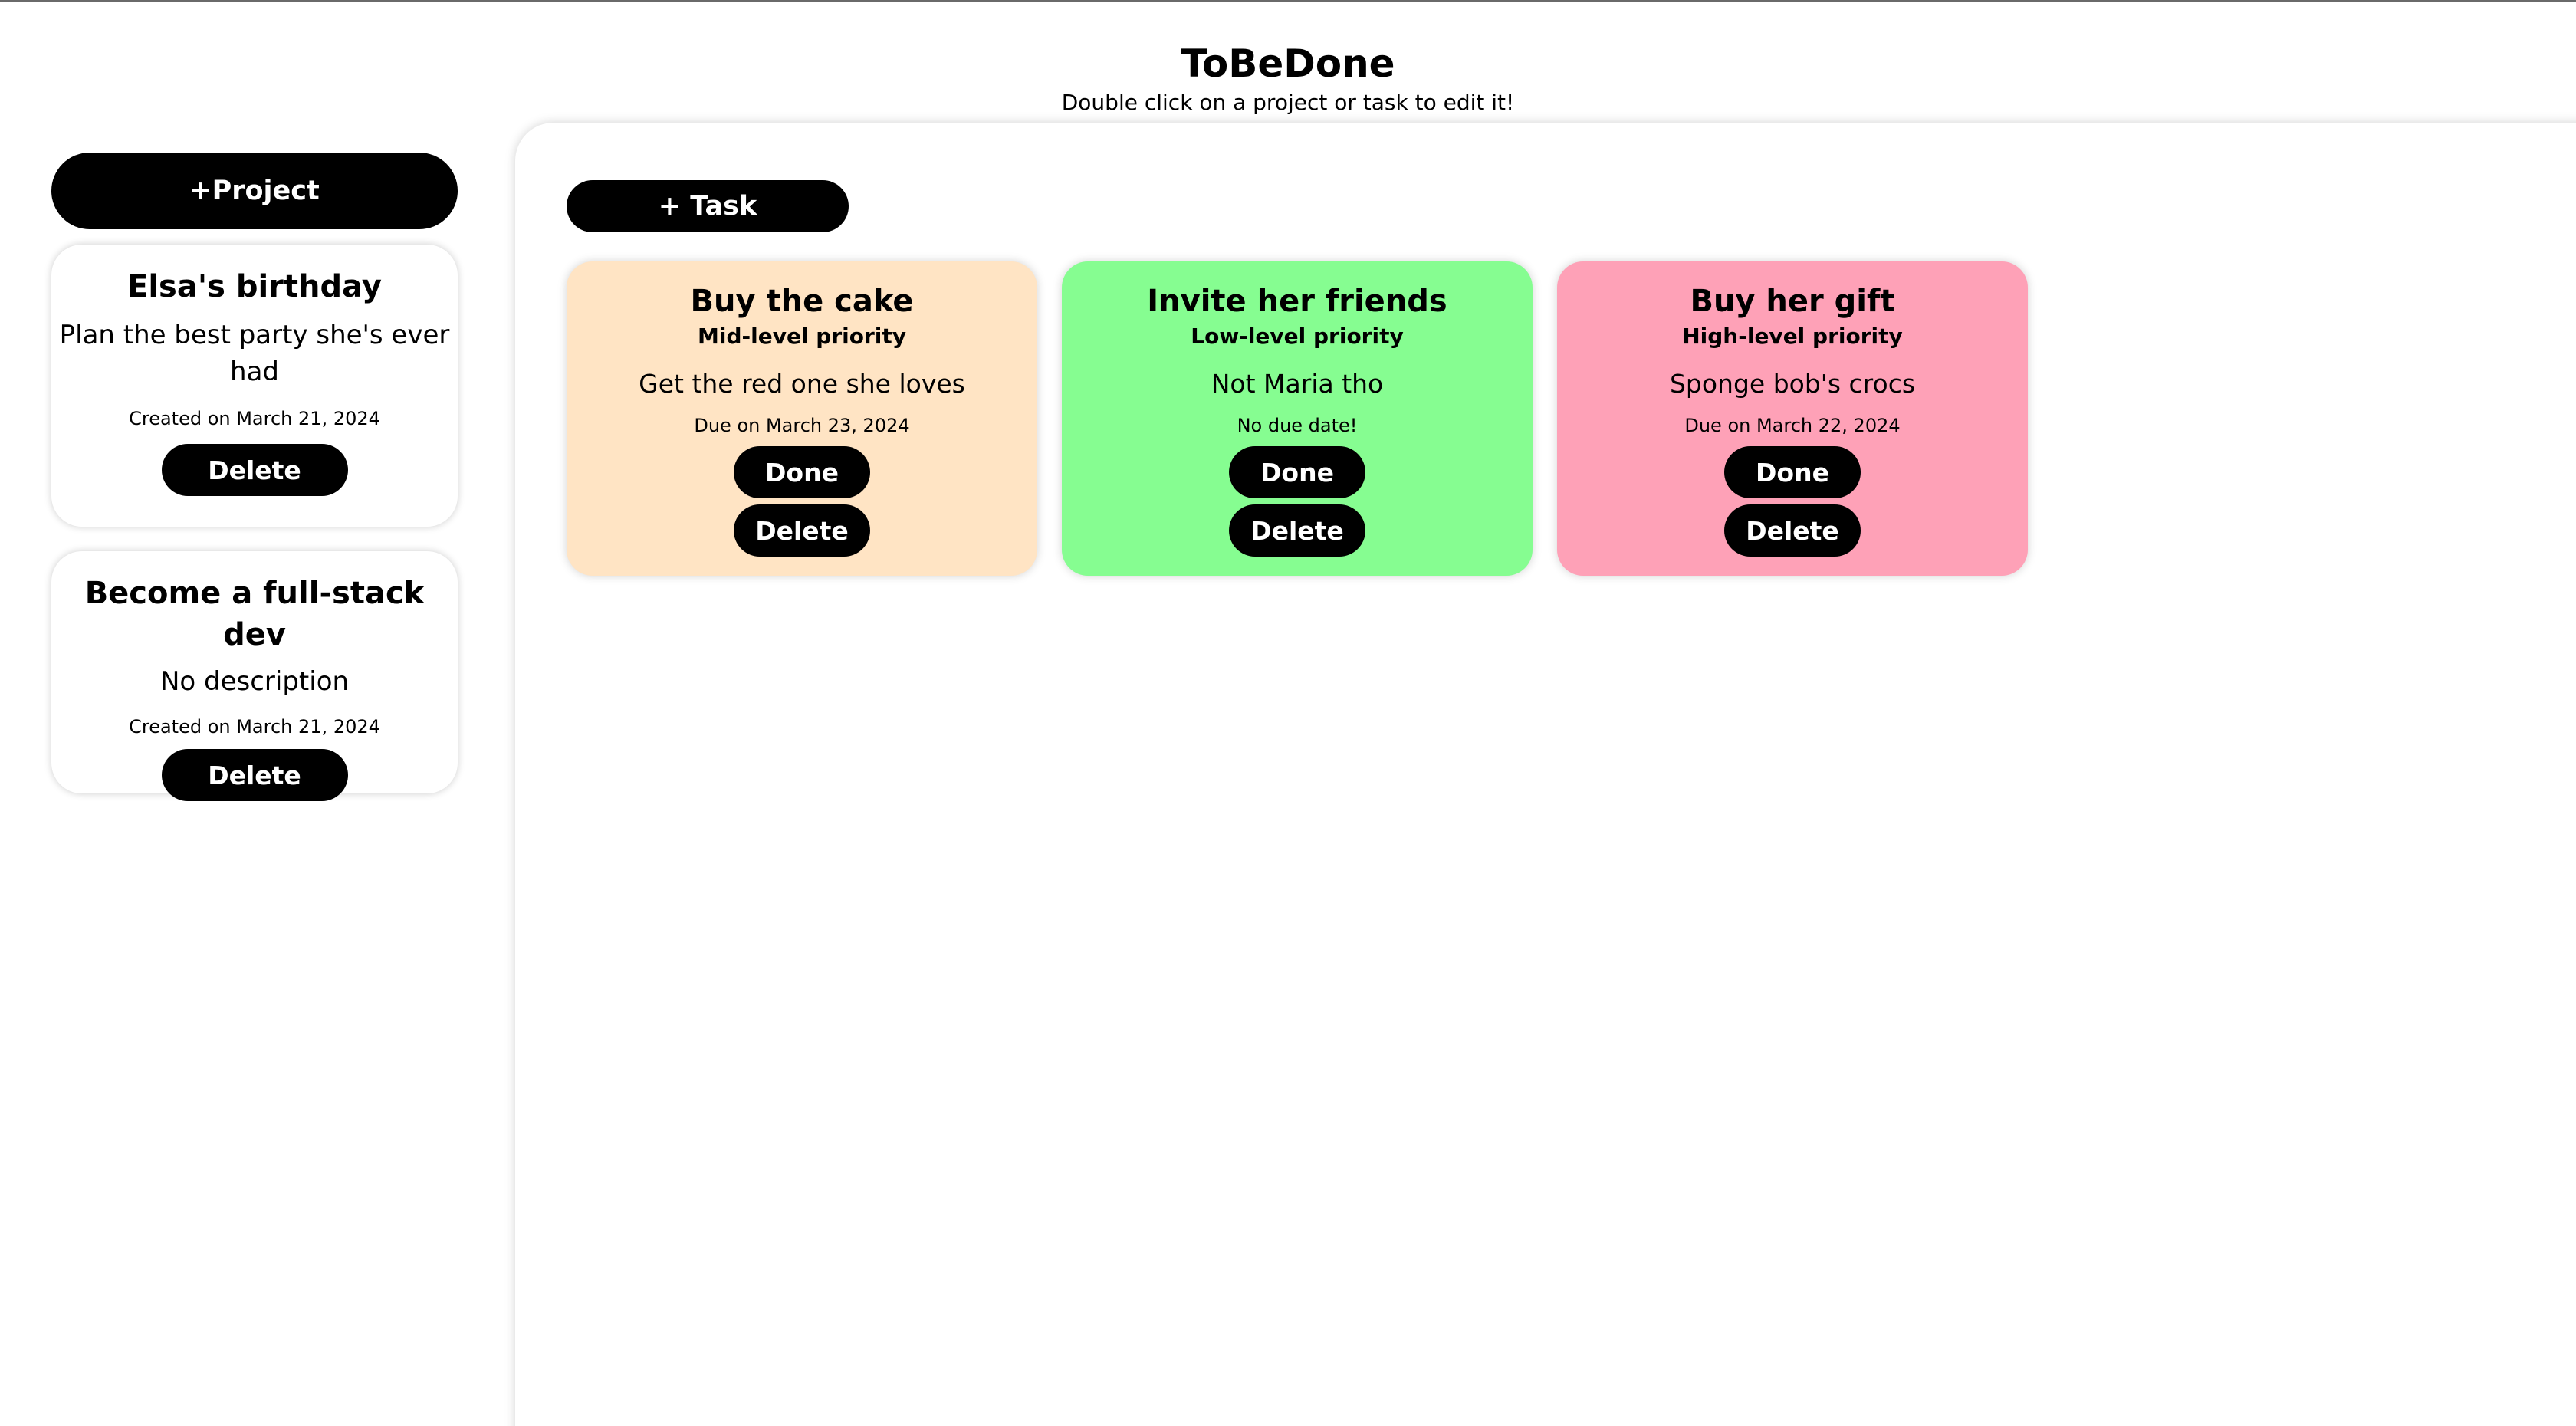 This screenshot has height=1426, width=2576. I want to click on task-description: Not Maria tho, so click(1297, 384).